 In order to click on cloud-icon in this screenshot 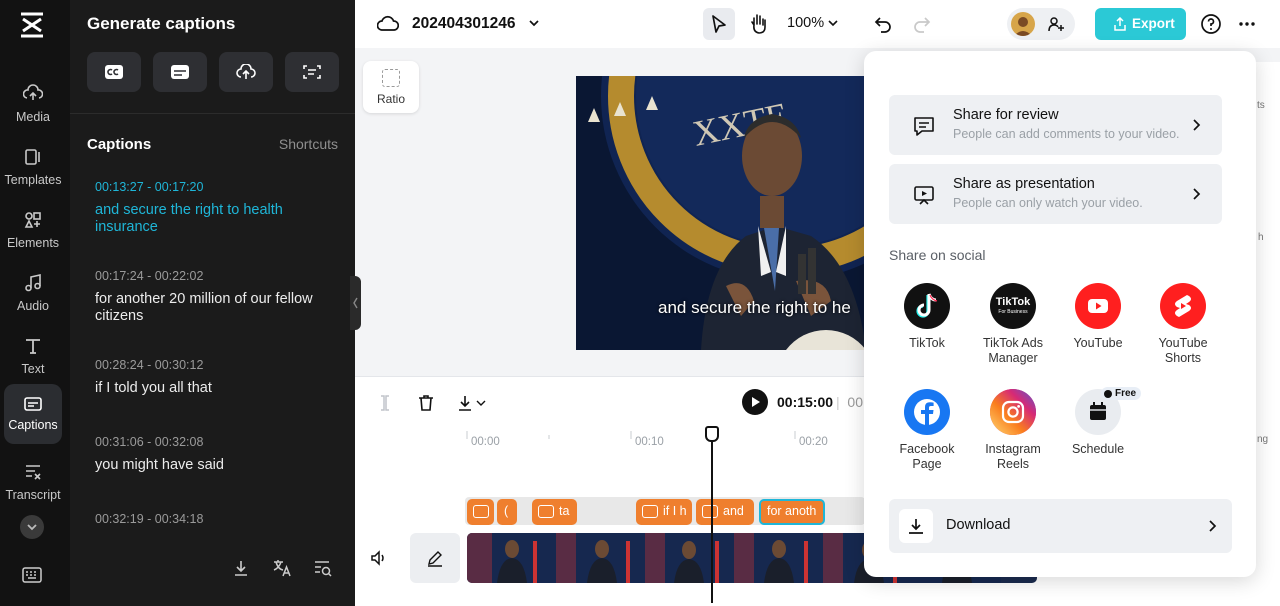, I will do `click(388, 24)`.